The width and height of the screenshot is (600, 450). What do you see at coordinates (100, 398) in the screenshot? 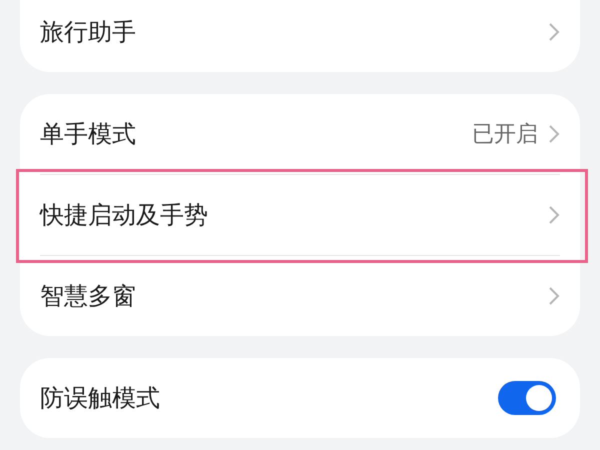
I see `setting-label: 防误触模式` at bounding box center [100, 398].